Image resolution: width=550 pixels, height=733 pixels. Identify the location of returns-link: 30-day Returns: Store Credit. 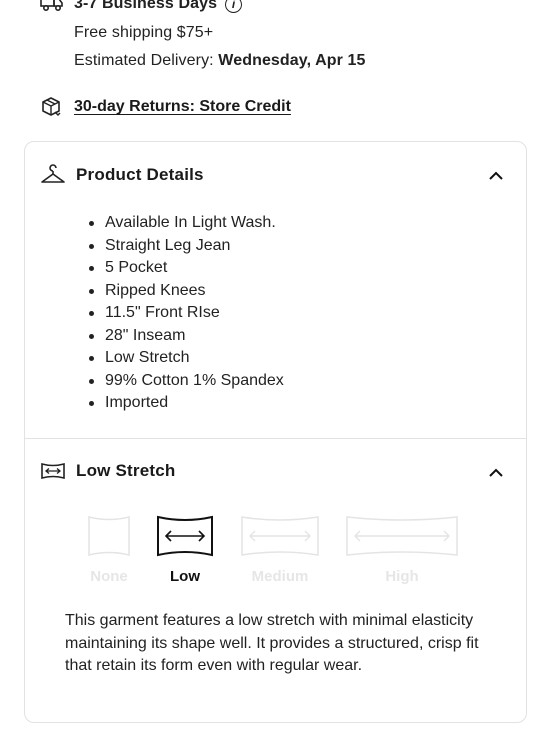
(165, 107).